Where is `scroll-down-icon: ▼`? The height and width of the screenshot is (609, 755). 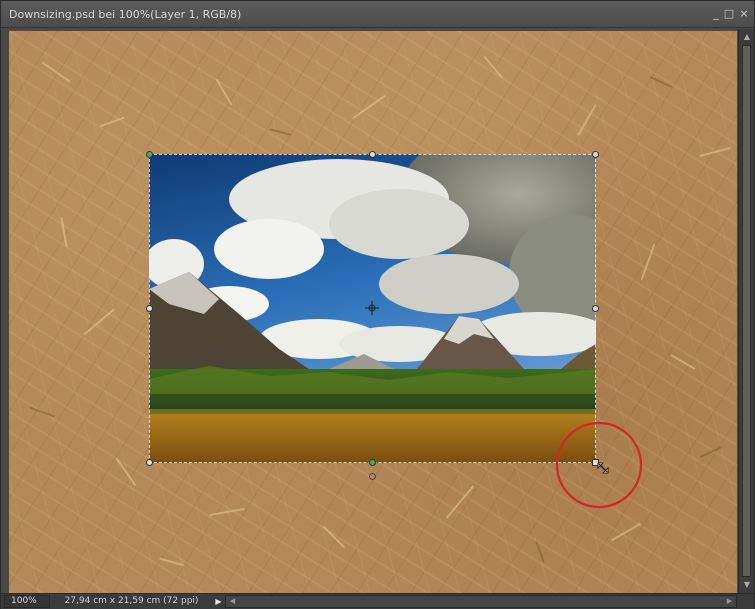
scroll-down-icon: ▼ is located at coordinates (747, 585).